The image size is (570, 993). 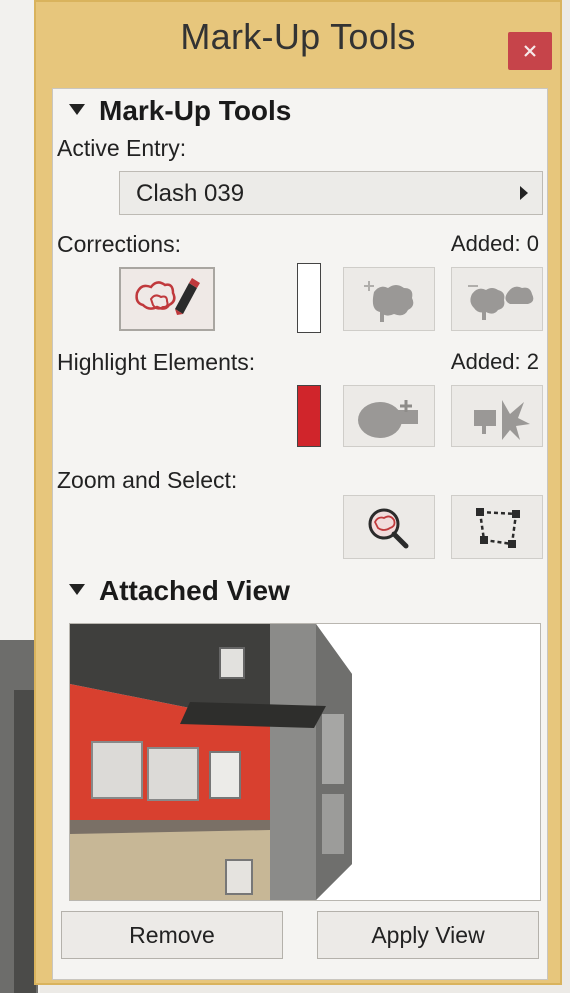 What do you see at coordinates (172, 935) in the screenshot?
I see `remove-button: Remove` at bounding box center [172, 935].